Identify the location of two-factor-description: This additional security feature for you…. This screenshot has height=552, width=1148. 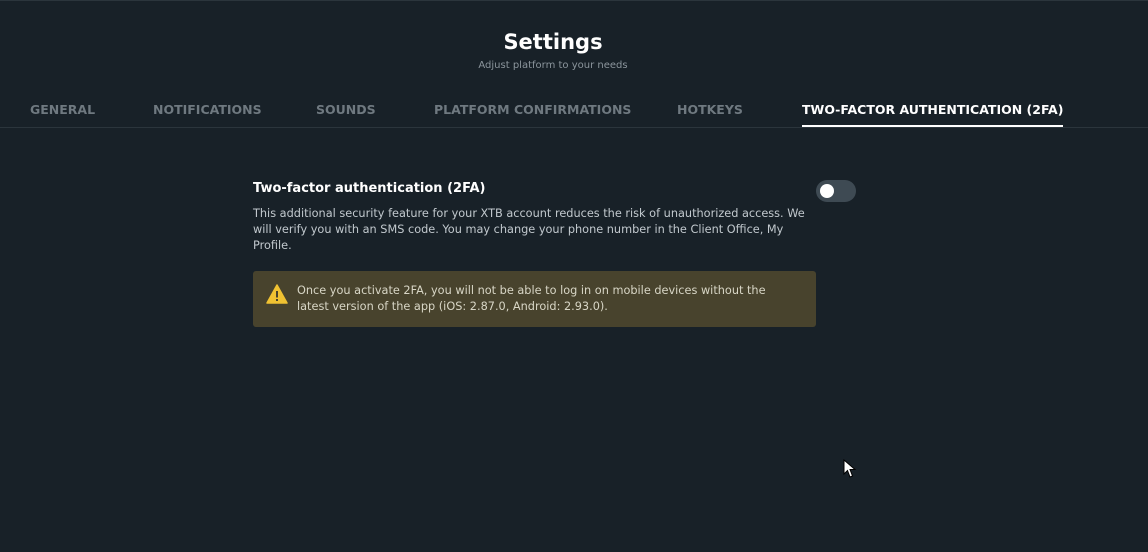
(529, 229).